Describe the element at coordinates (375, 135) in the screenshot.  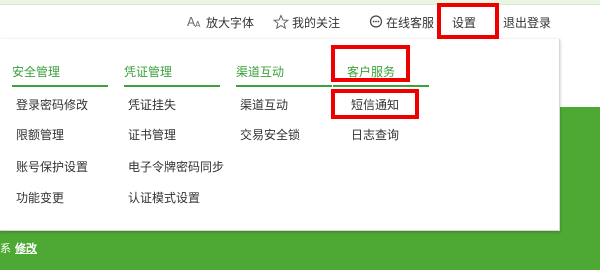
I see `menu-item-log-query: 日志查询` at that location.